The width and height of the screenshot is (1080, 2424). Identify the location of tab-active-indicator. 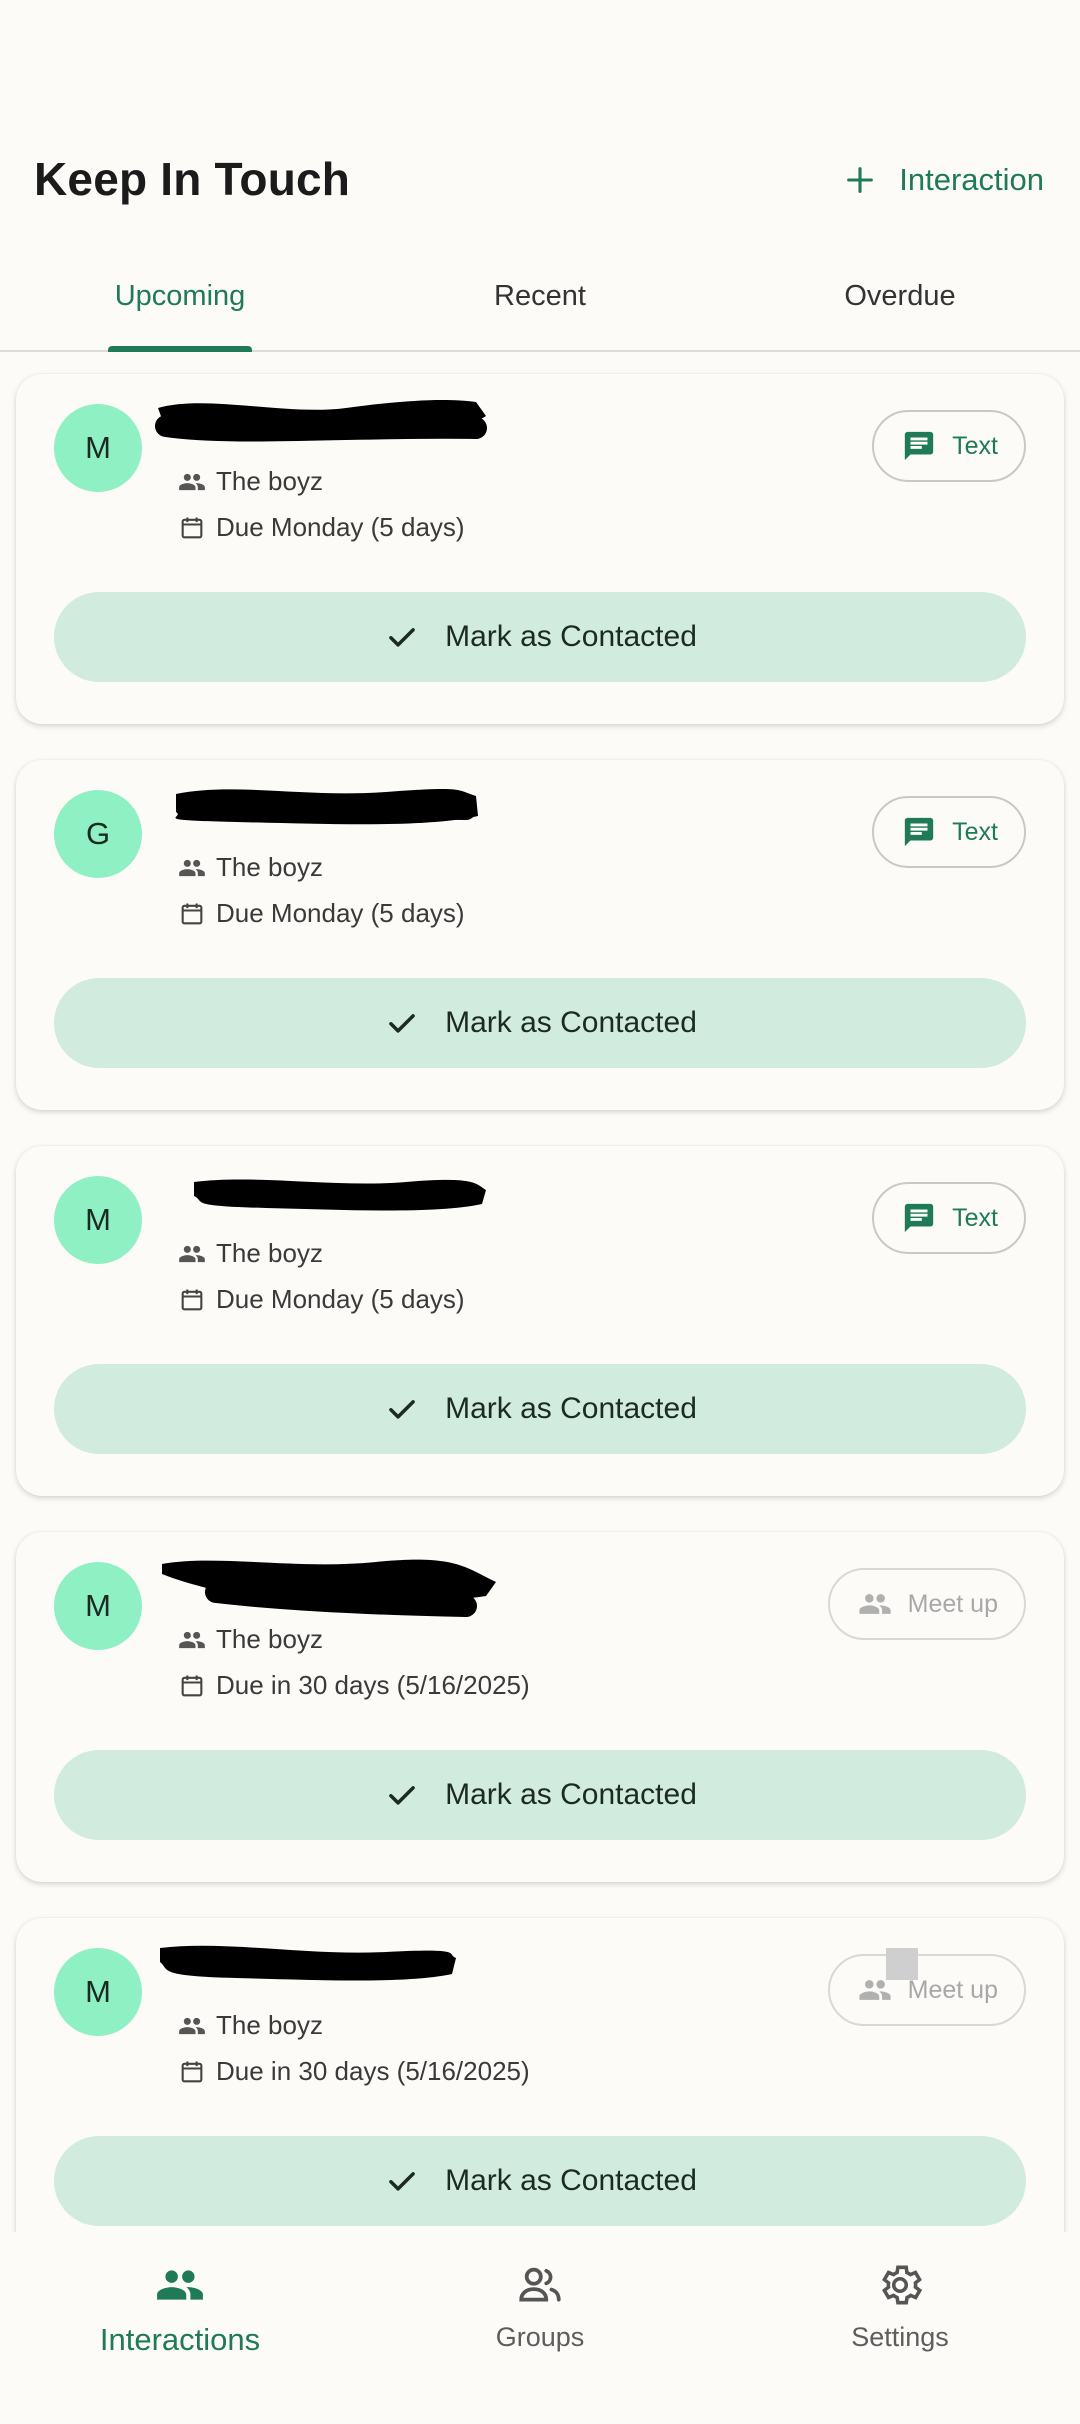
(180, 349).